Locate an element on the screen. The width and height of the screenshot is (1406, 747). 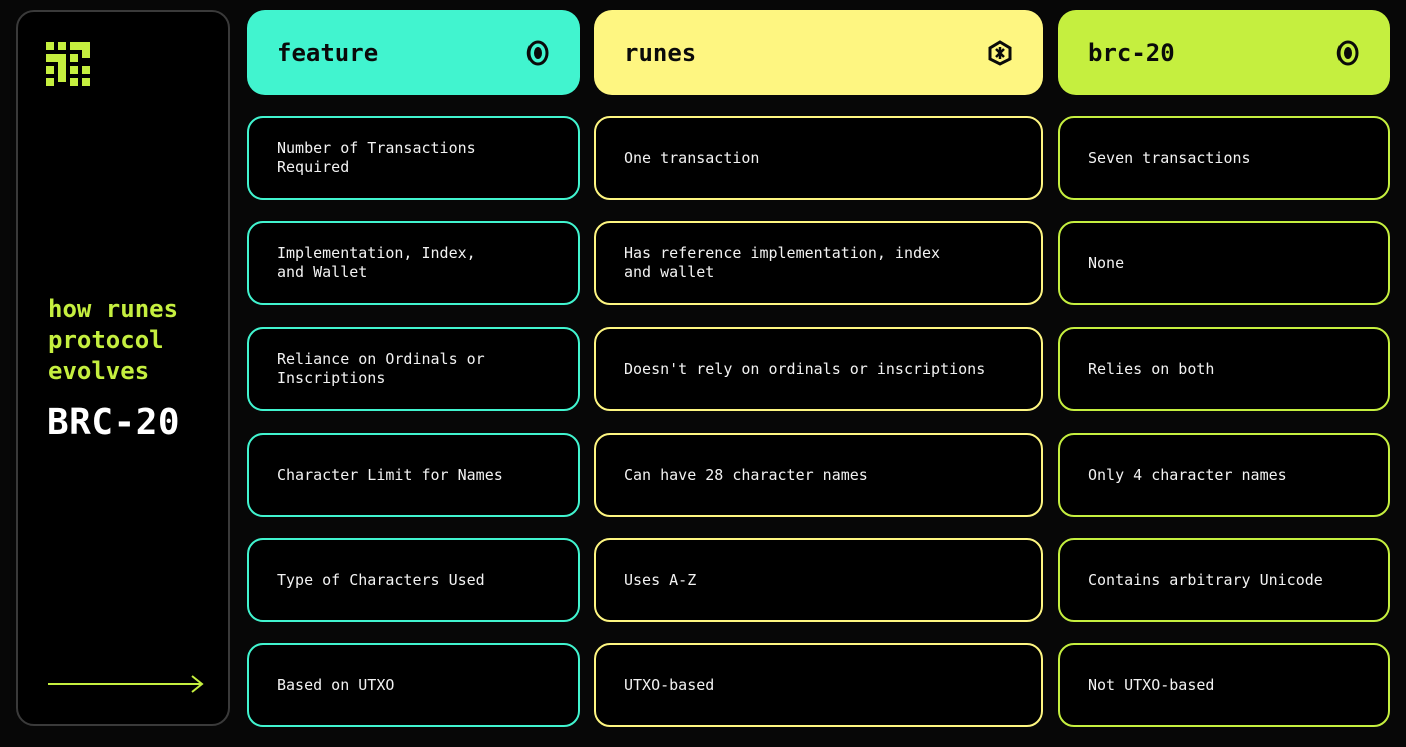
rune-coin-icon is located at coordinates (1000, 52).